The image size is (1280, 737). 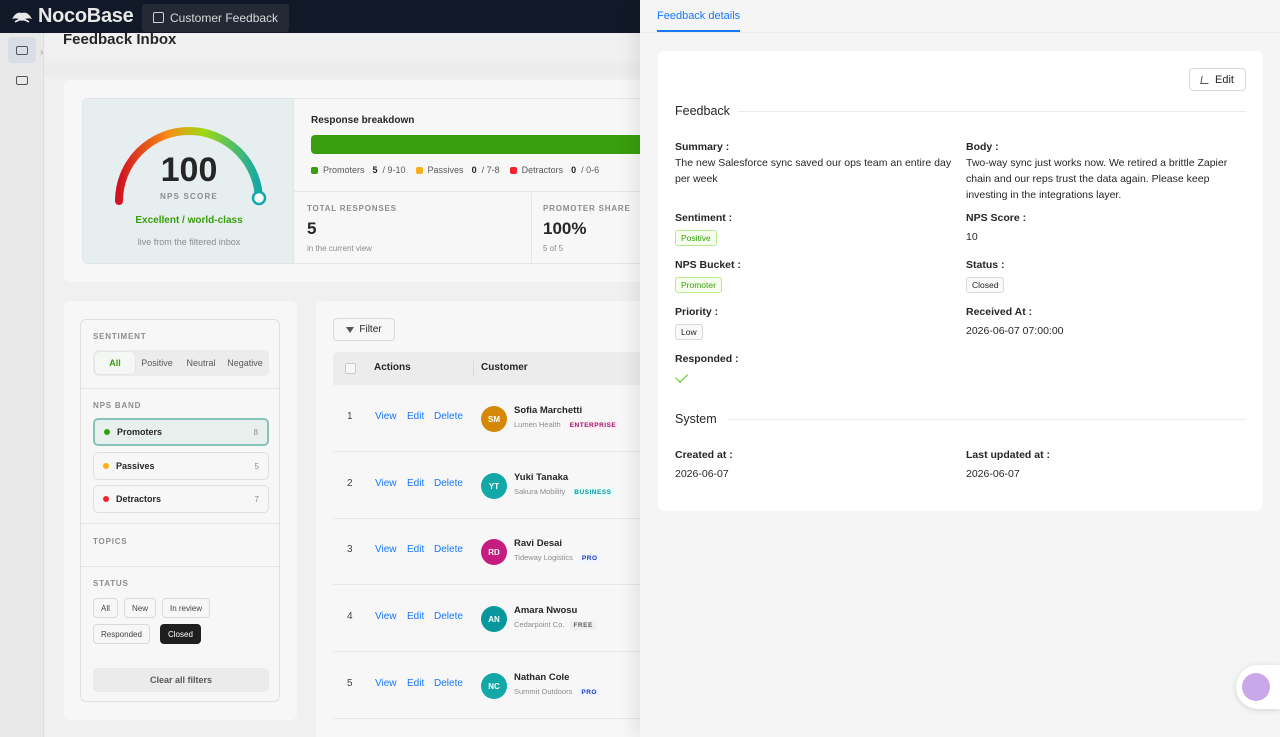 I want to click on tab-feedback-details: Feedback details, so click(x=699, y=21).